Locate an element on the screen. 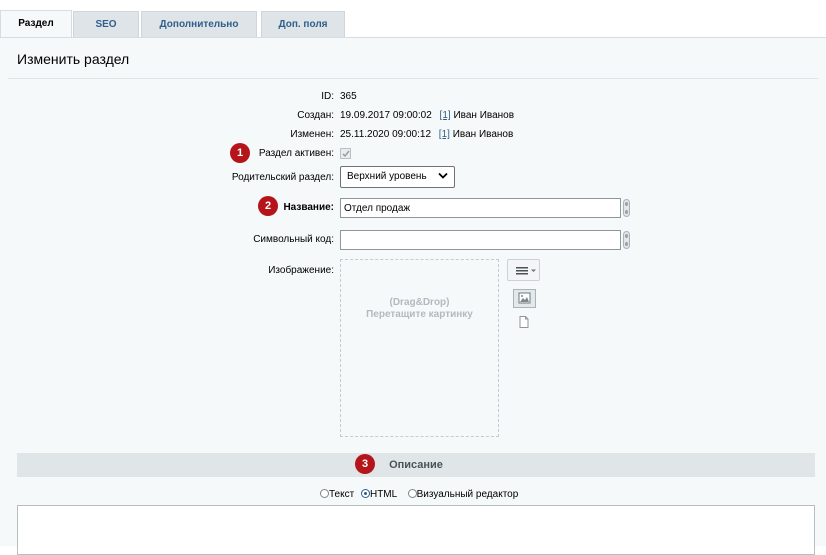 The height and width of the screenshot is (555, 826). checkmark-icon is located at coordinates (346, 154).